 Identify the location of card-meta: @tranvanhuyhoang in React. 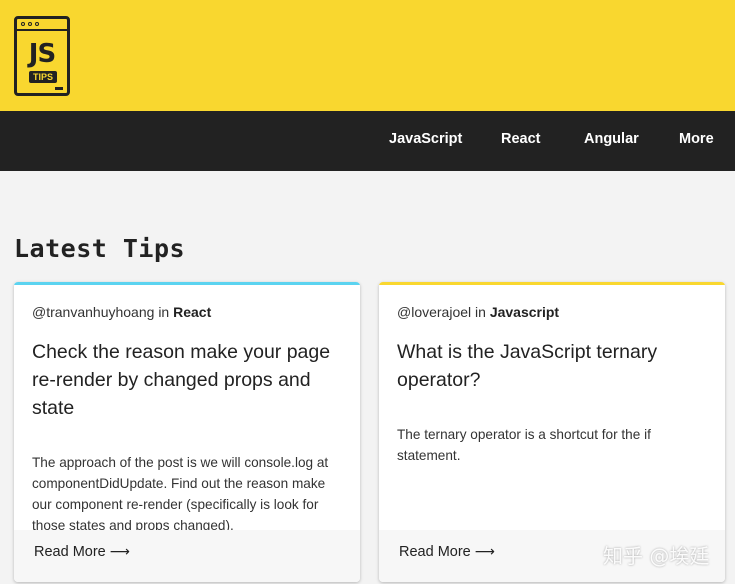
(121, 312).